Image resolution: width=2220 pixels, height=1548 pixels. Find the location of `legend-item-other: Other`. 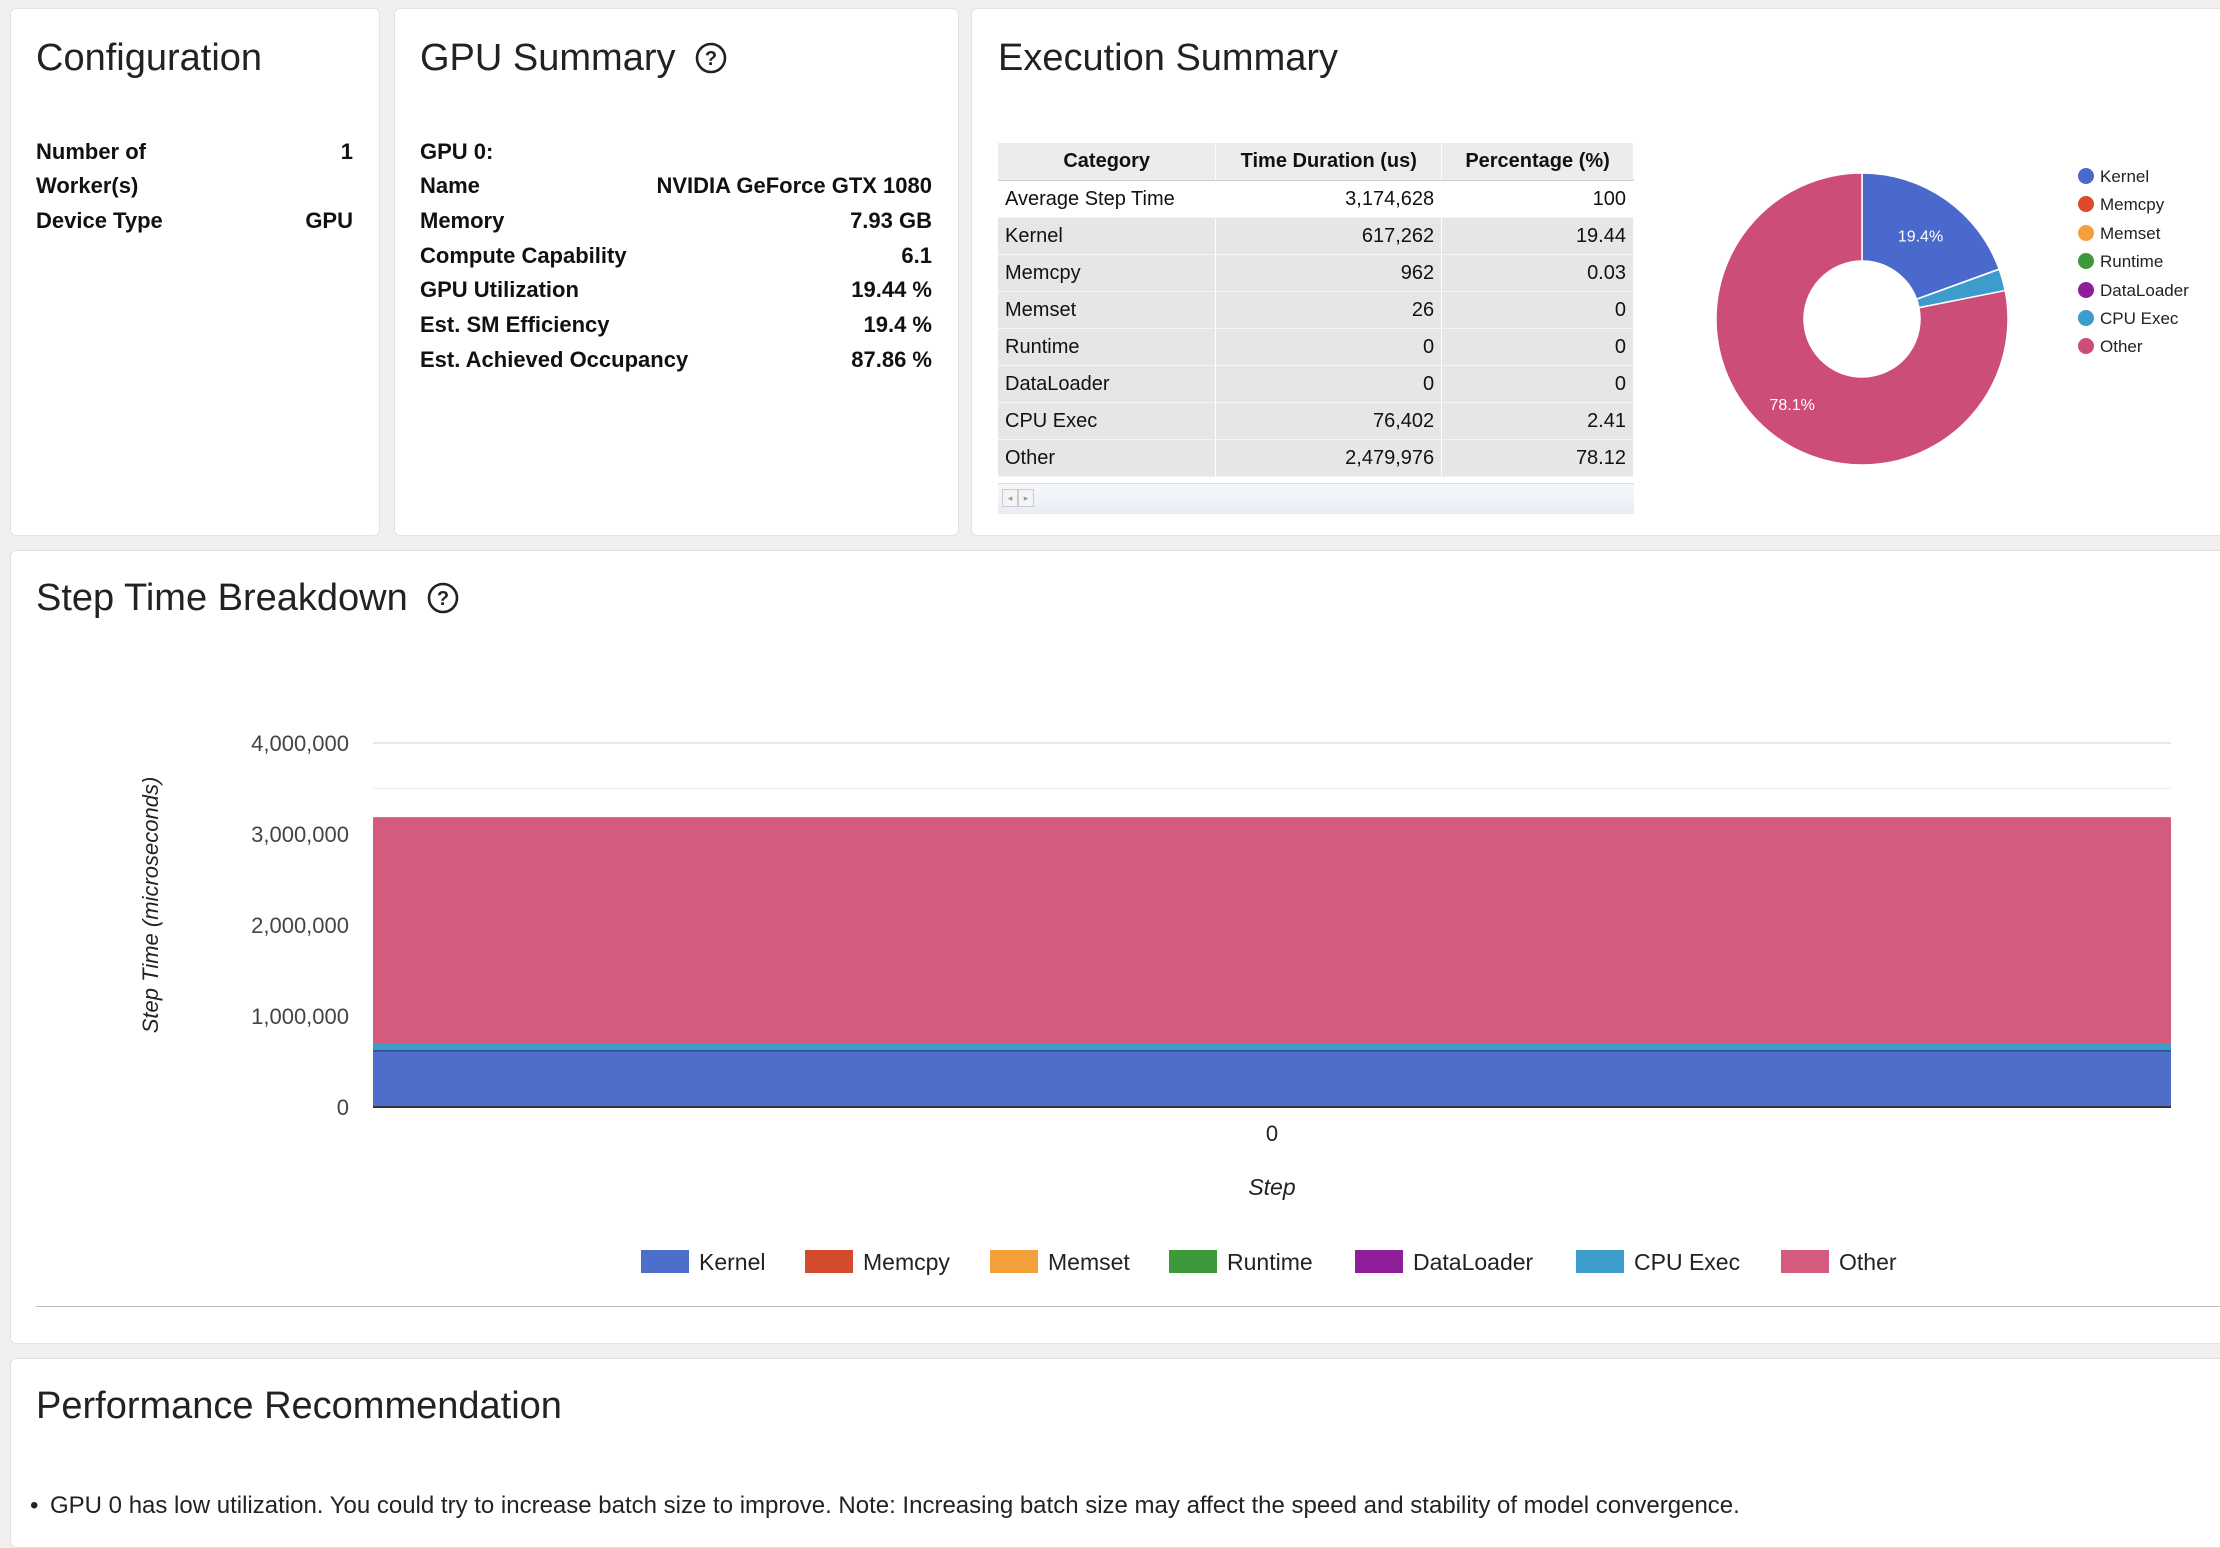

legend-item-other: Other is located at coordinates (1839, 1262).